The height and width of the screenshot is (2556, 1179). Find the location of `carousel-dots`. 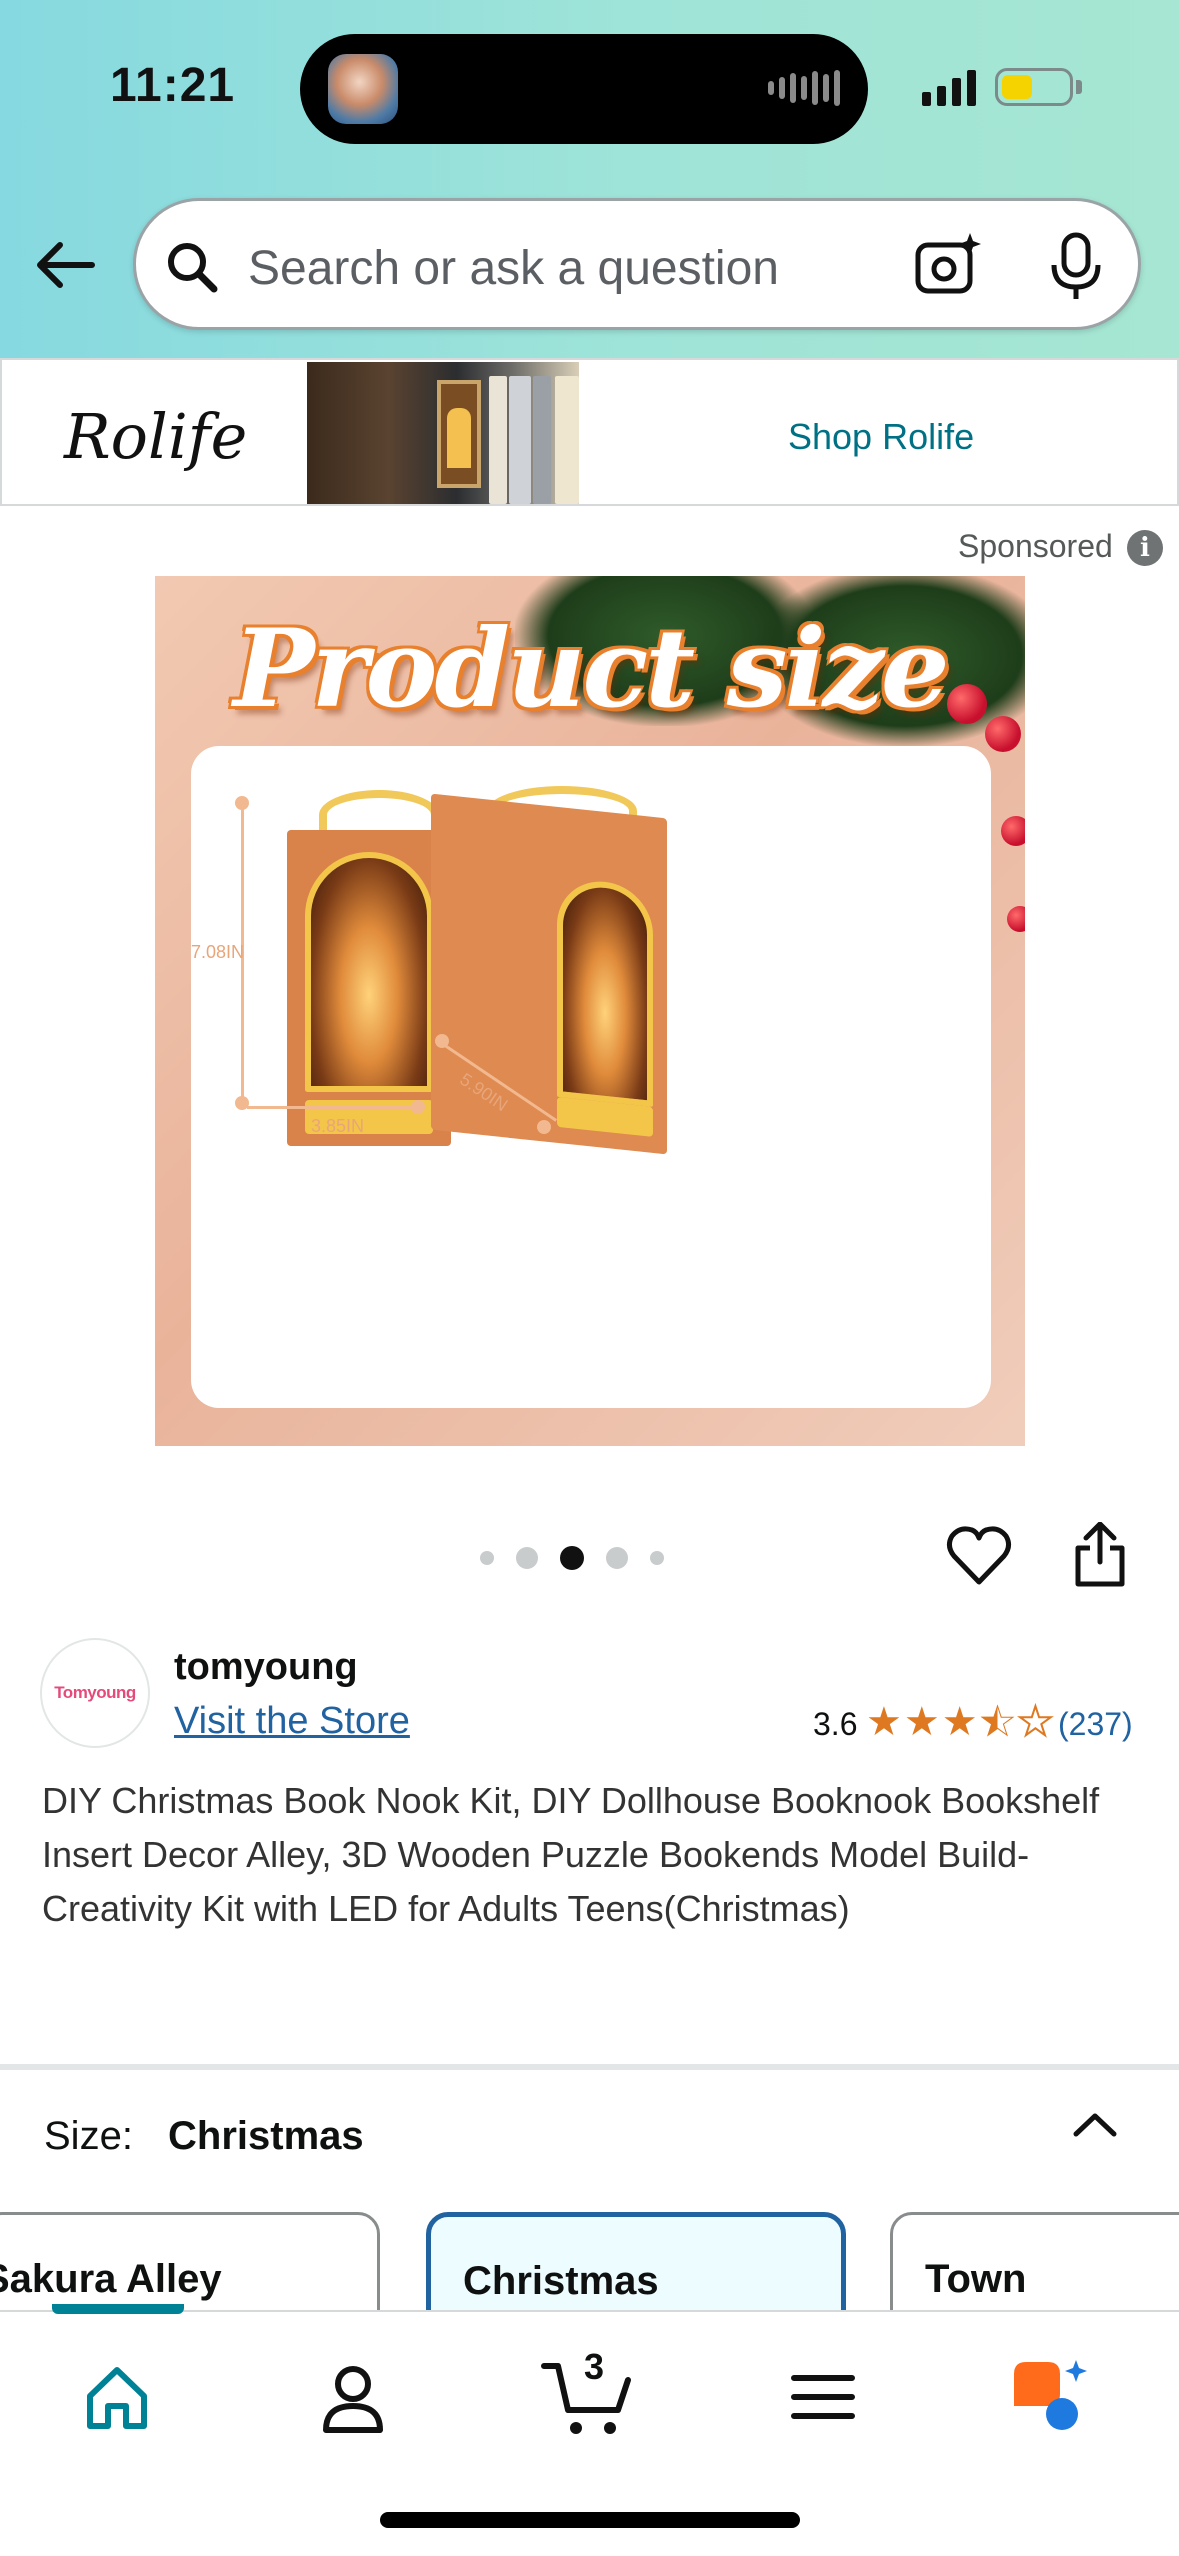

carousel-dots is located at coordinates (572, 1558).